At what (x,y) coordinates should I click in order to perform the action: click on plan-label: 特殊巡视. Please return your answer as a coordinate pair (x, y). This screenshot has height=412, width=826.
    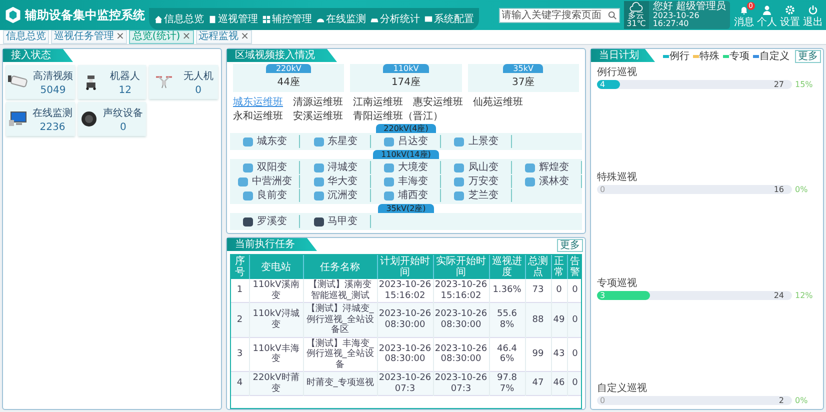
    Looking at the image, I should click on (617, 177).